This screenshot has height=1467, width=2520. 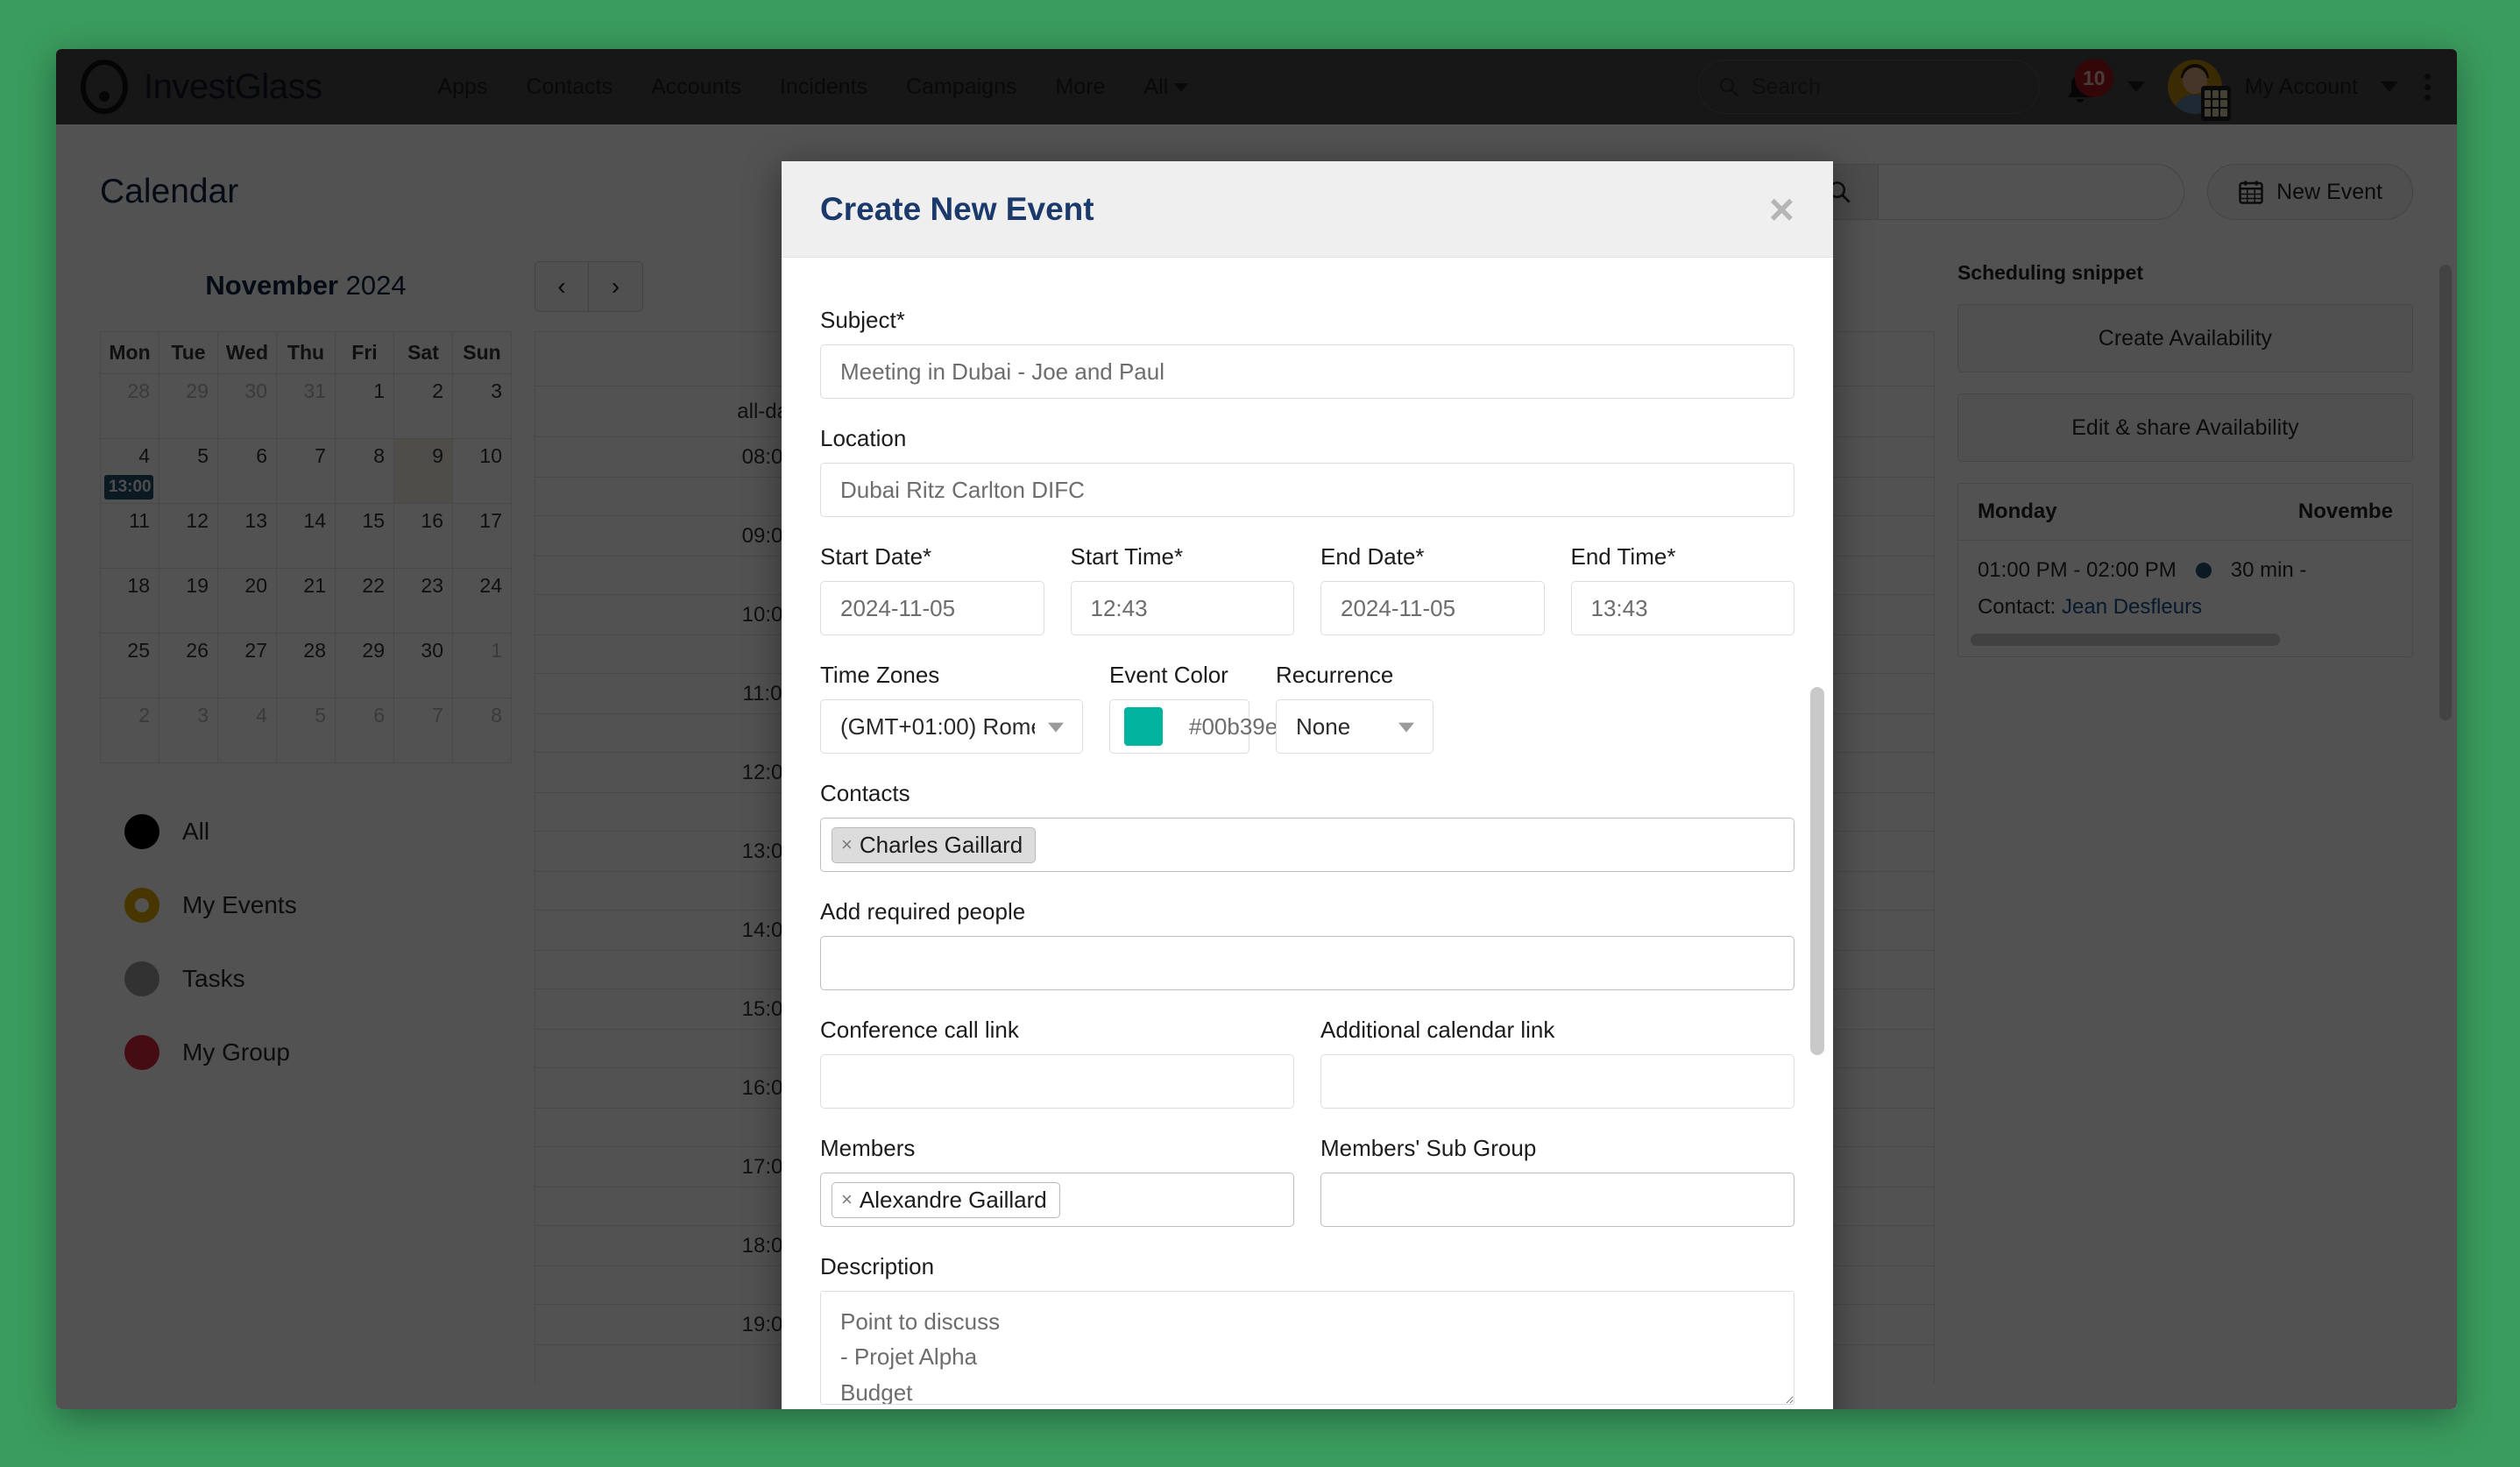 What do you see at coordinates (1432, 608) in the screenshot?
I see `end-date-input` at bounding box center [1432, 608].